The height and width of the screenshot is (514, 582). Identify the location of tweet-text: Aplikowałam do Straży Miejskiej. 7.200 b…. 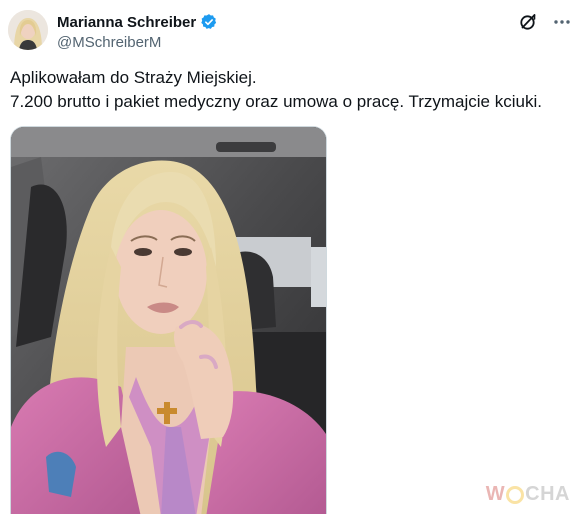
(290, 90).